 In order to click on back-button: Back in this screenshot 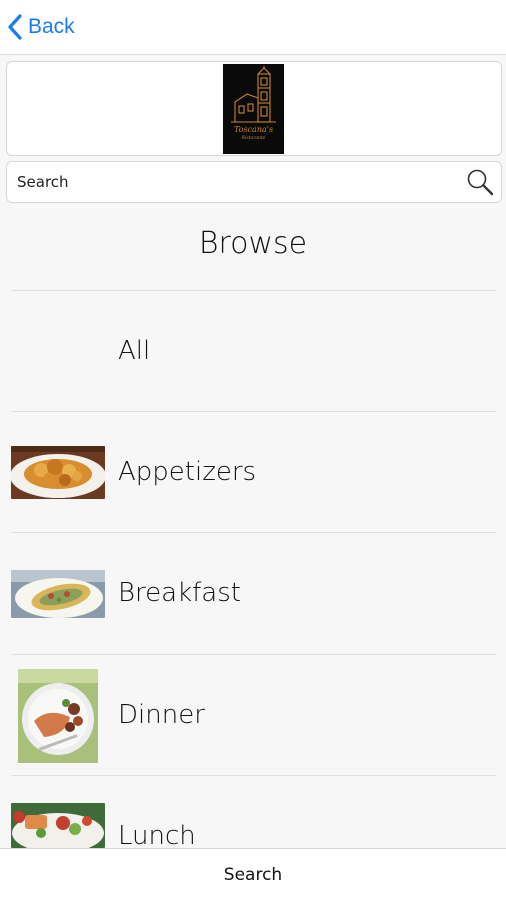, I will do `click(40, 27)`.